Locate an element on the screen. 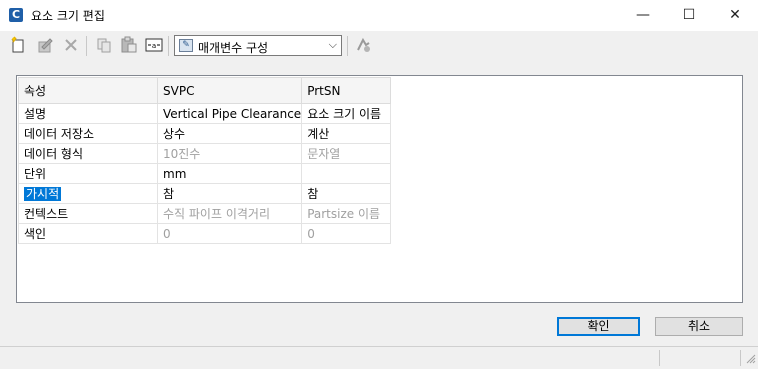  svpc-cell: 10진수 is located at coordinates (229, 153).